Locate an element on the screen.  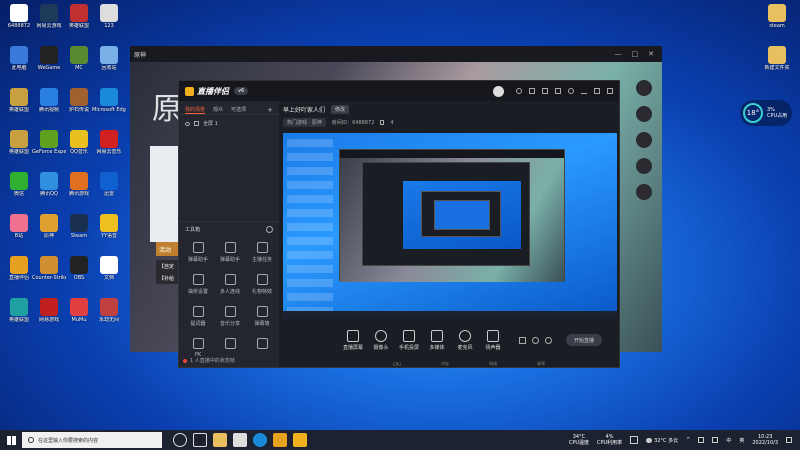
tool-item: 提词器 is located at coordinates (198, 316).